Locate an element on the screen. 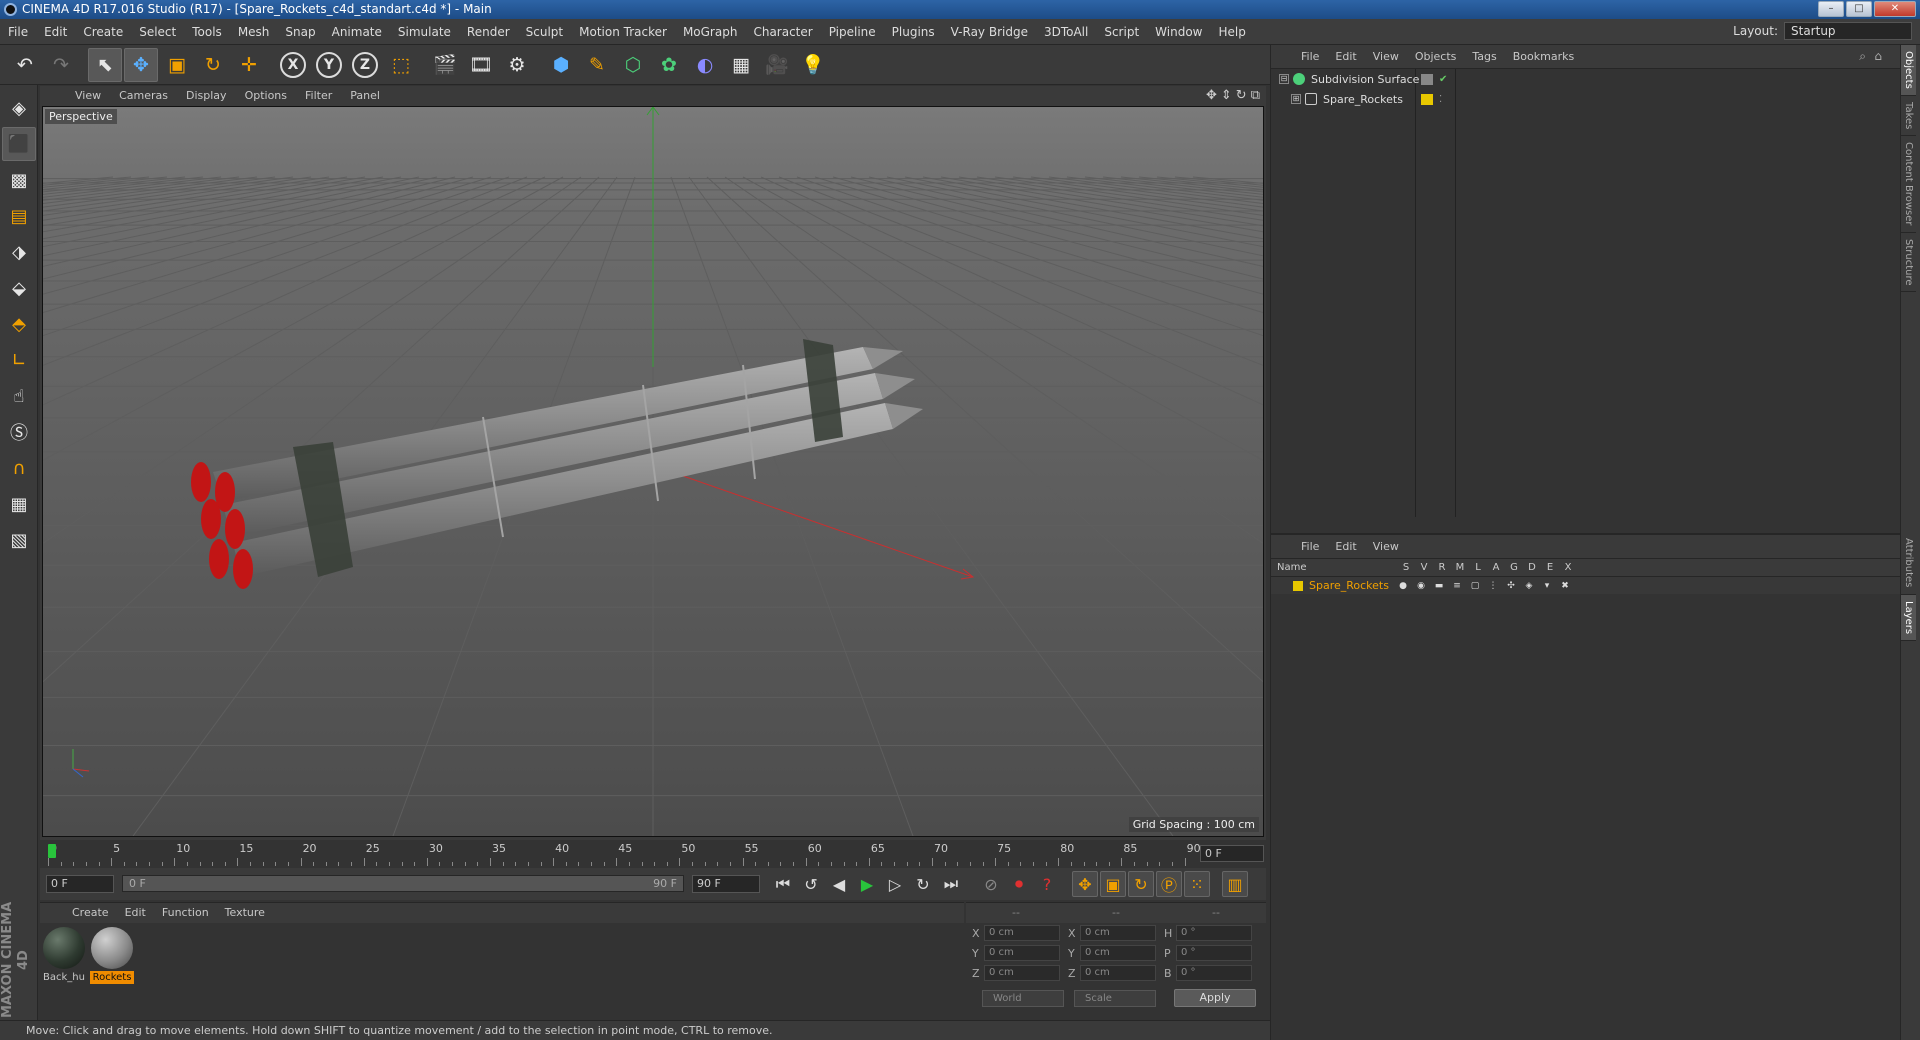 The image size is (1920, 1040). start-frame-field: 0 F is located at coordinates (80, 884).